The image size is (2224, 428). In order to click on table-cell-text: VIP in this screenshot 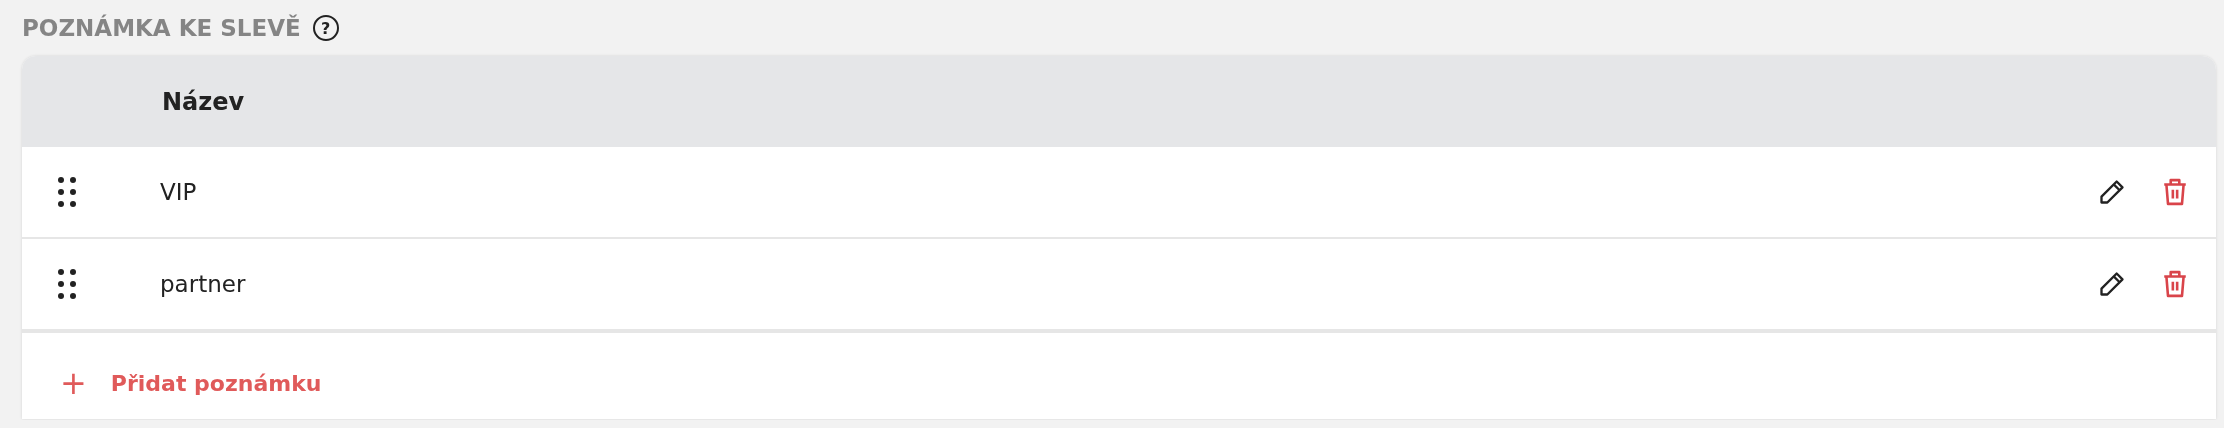, I will do `click(179, 192)`.